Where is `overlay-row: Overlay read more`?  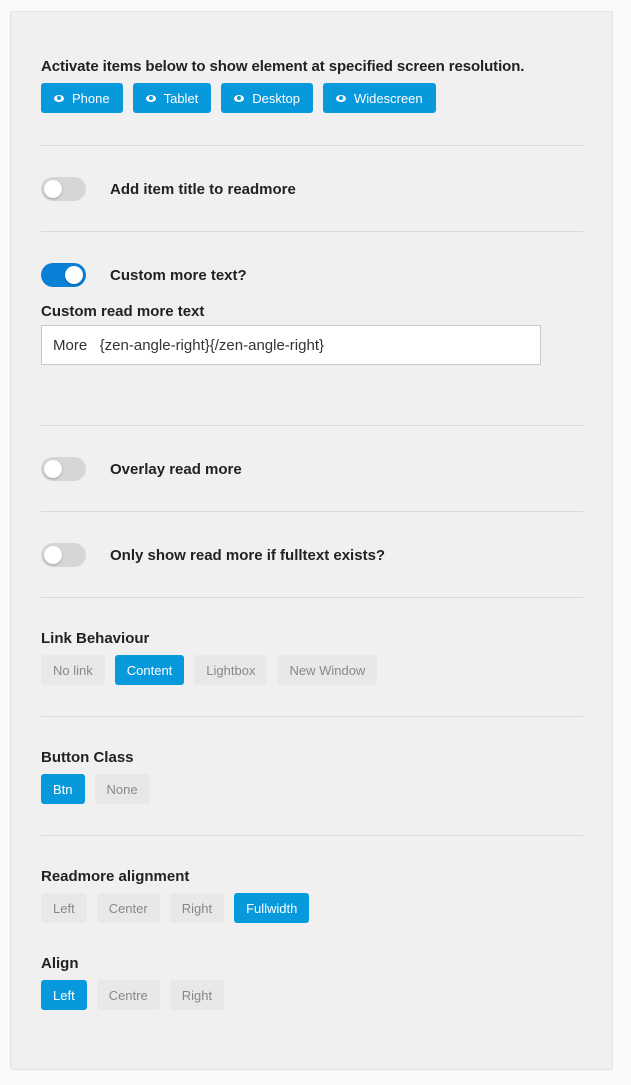 overlay-row: Overlay read more is located at coordinates (141, 469).